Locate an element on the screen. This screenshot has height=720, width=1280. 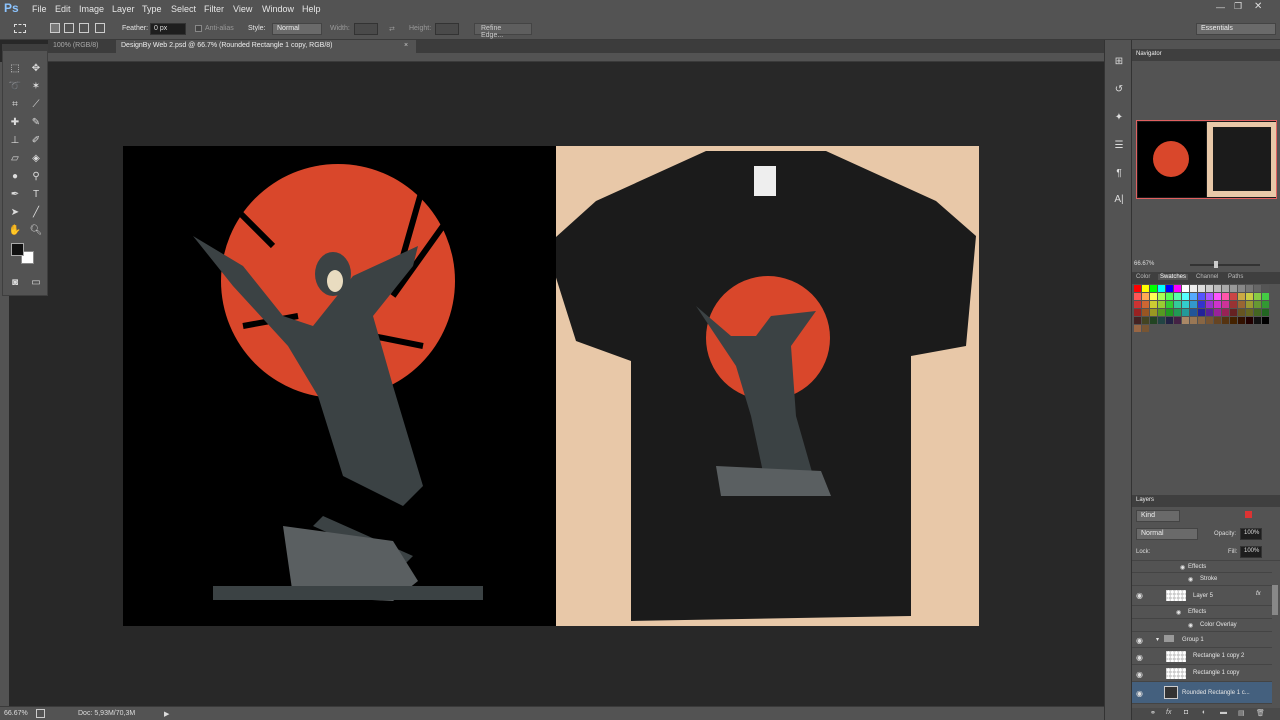
delete-layer-icon: 🗑︎ is located at coordinates (1260, 713).